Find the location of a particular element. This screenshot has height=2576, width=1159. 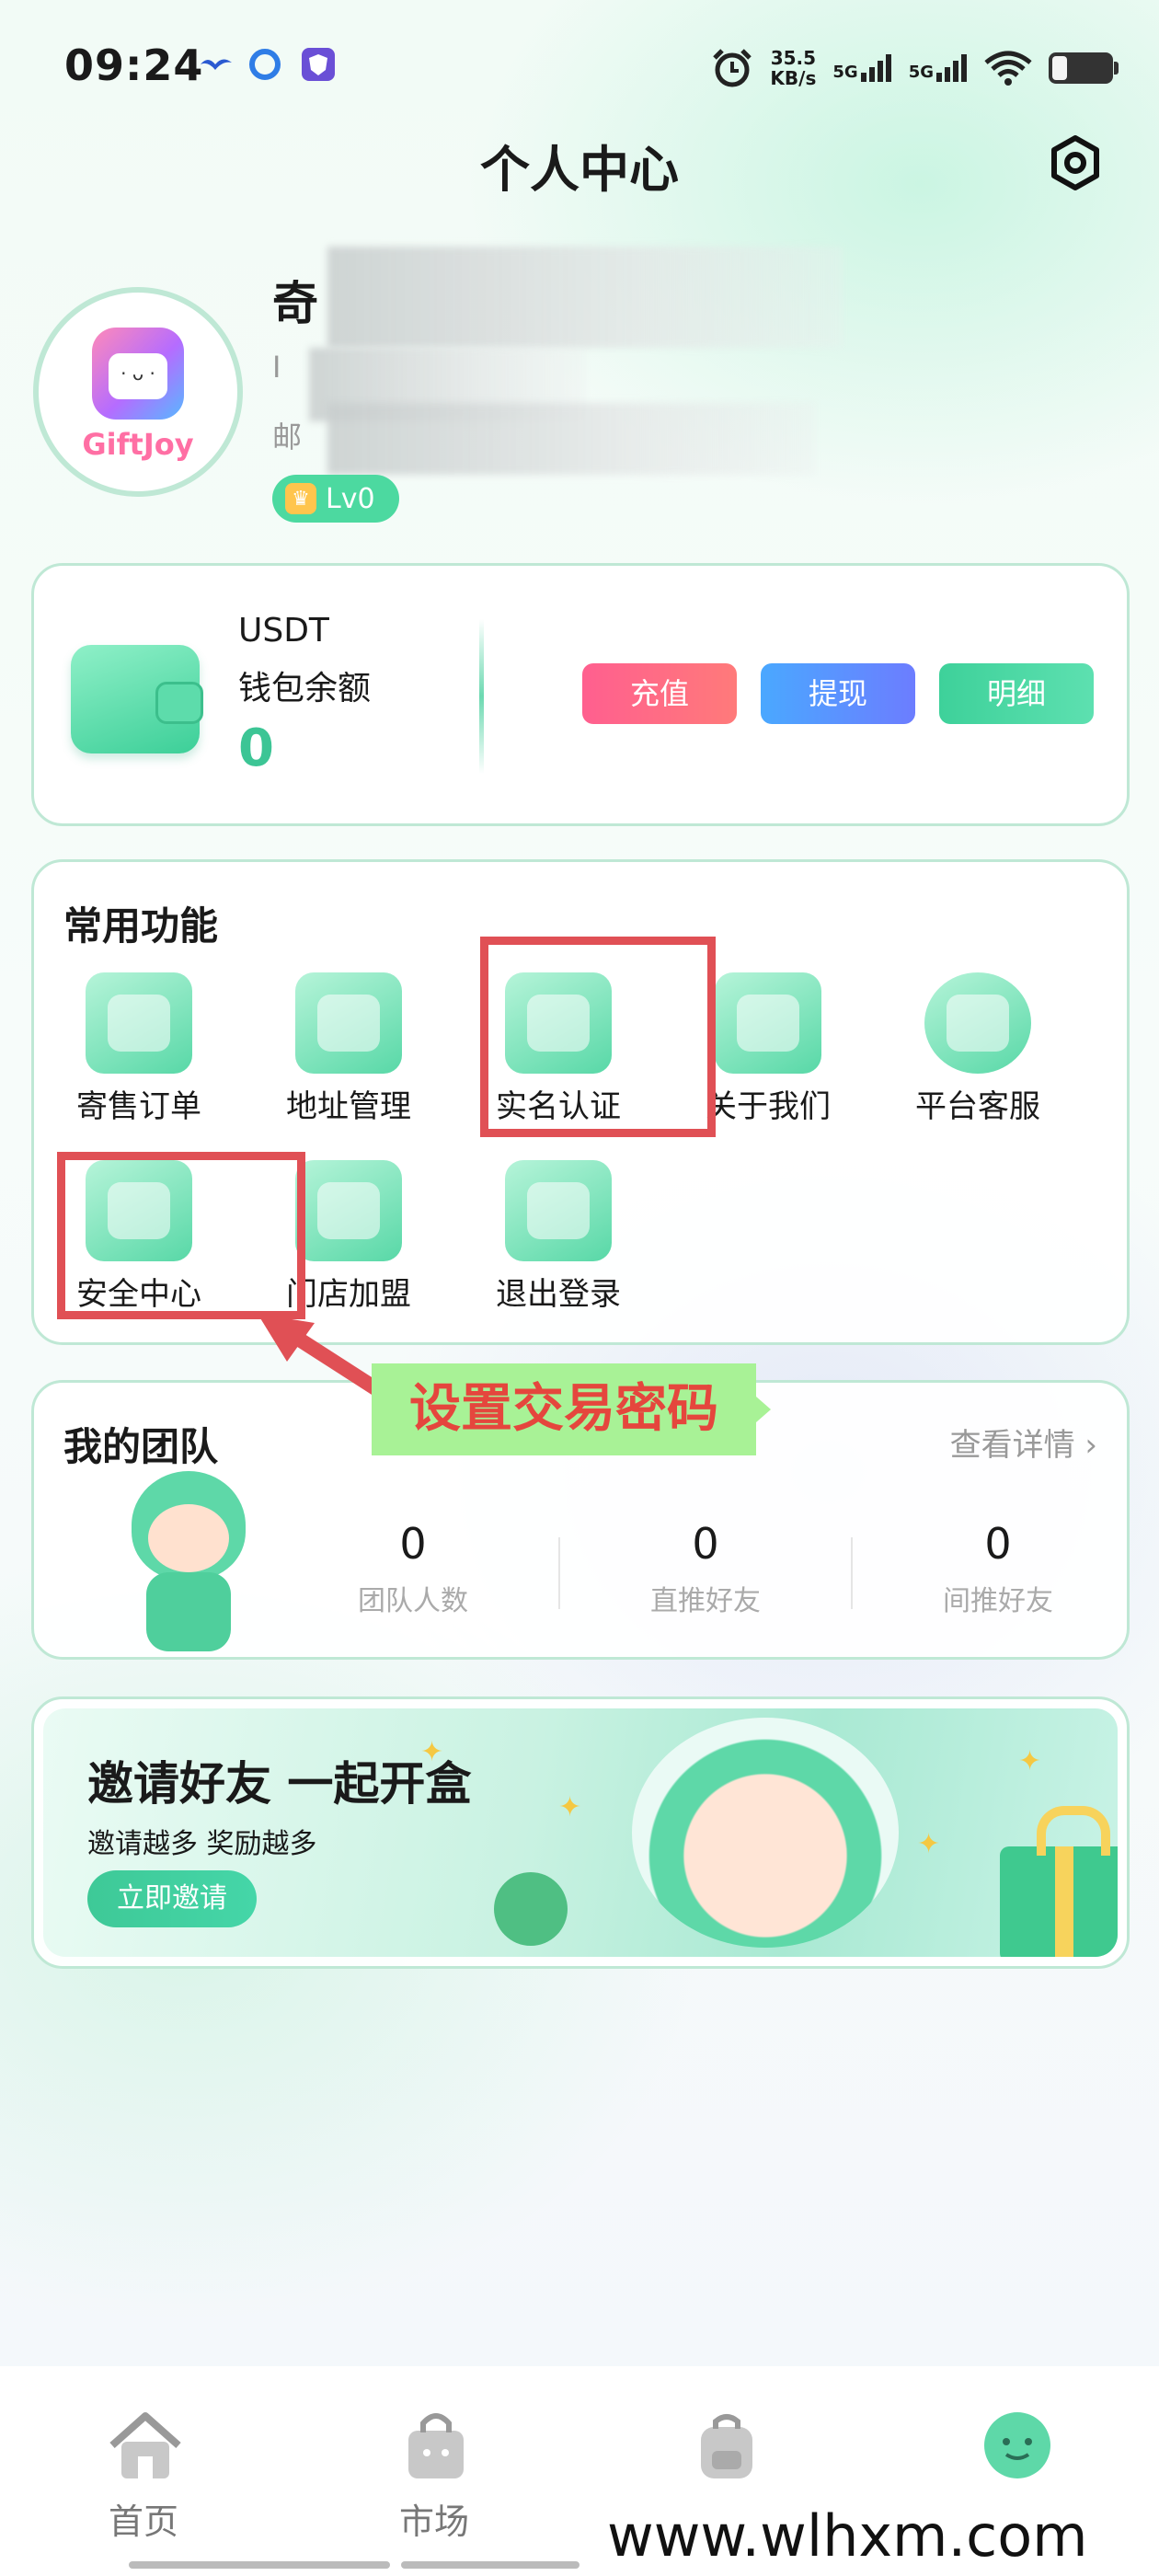

status-right-group: 35.5 KB/s 5G 5G is located at coordinates (915, 68).